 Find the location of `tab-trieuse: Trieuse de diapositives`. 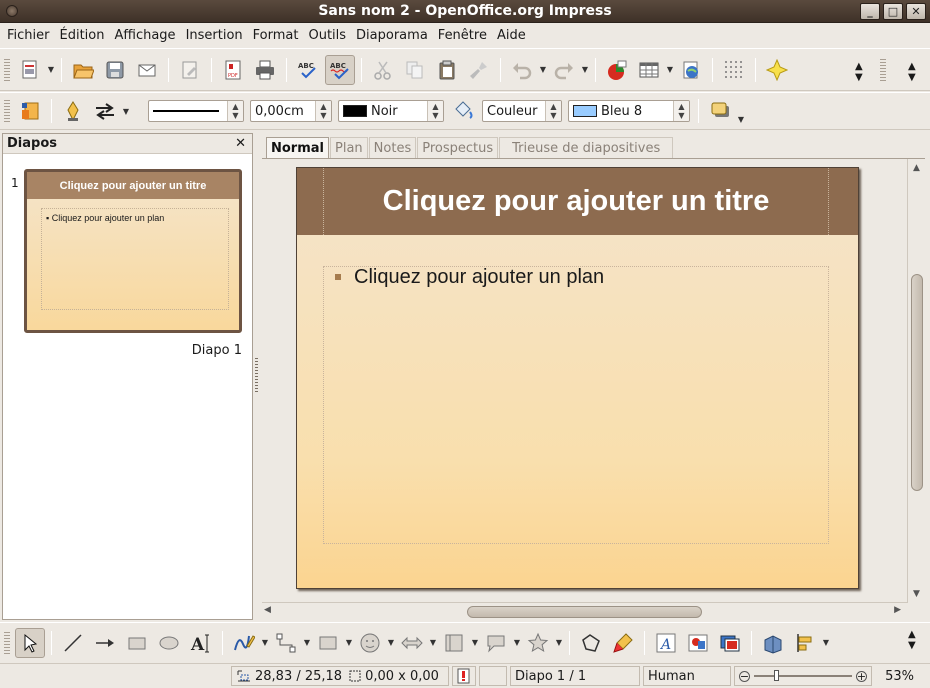

tab-trieuse: Trieuse de diapositives is located at coordinates (586, 147).